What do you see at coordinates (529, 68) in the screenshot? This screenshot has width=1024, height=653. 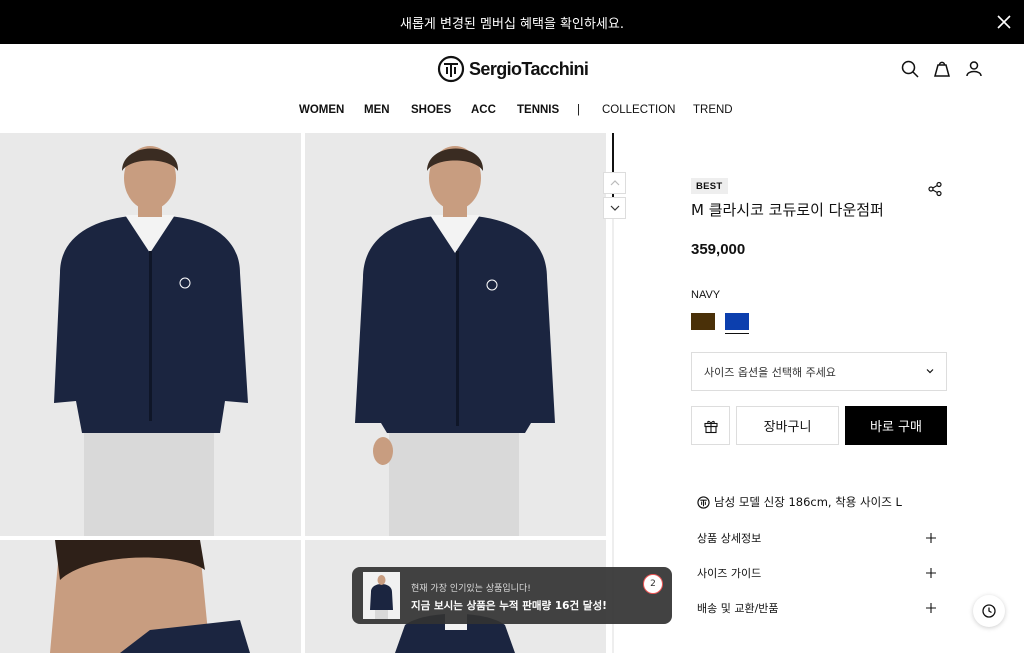 I see `brand-name: SergioTacchini` at bounding box center [529, 68].